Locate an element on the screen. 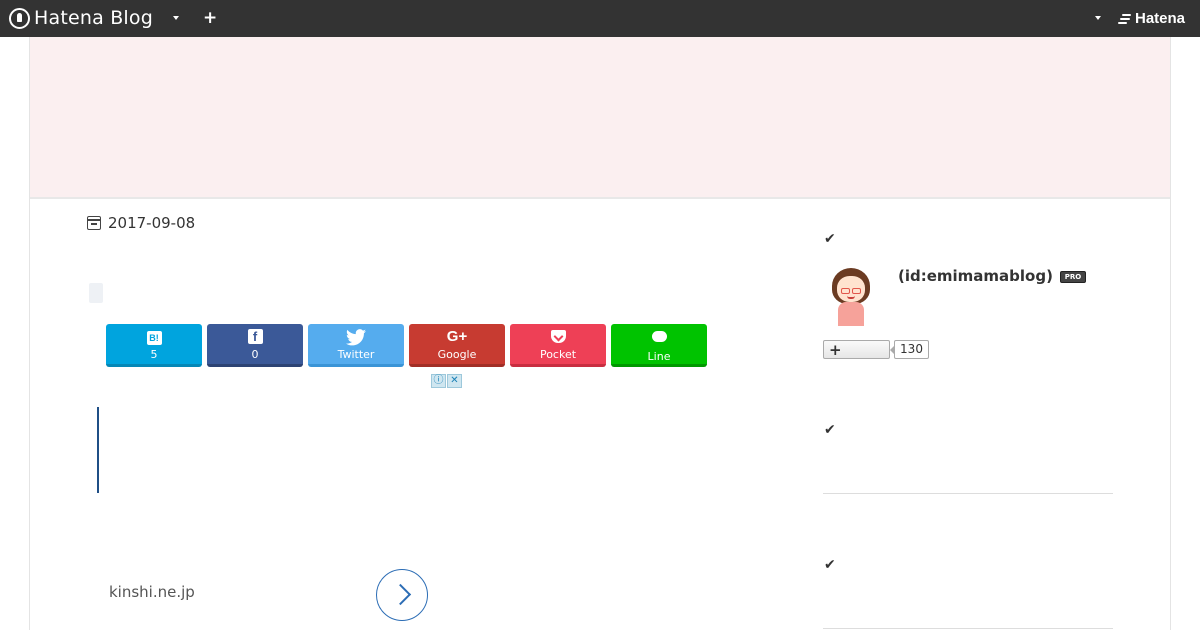 The height and width of the screenshot is (630, 1200). entry-date-text: 2017-09-08 is located at coordinates (152, 223).